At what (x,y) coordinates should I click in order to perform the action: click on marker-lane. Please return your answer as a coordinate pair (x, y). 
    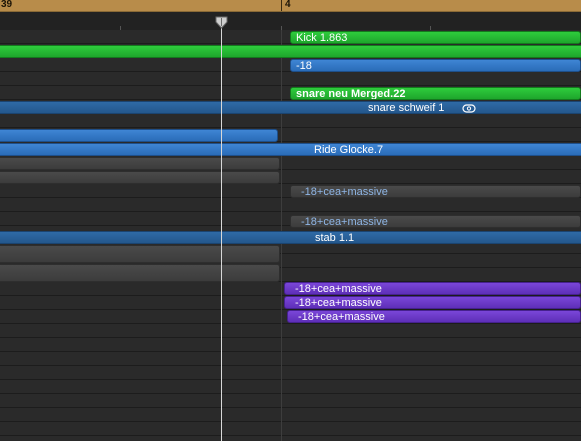
    Looking at the image, I should click on (290, 21).